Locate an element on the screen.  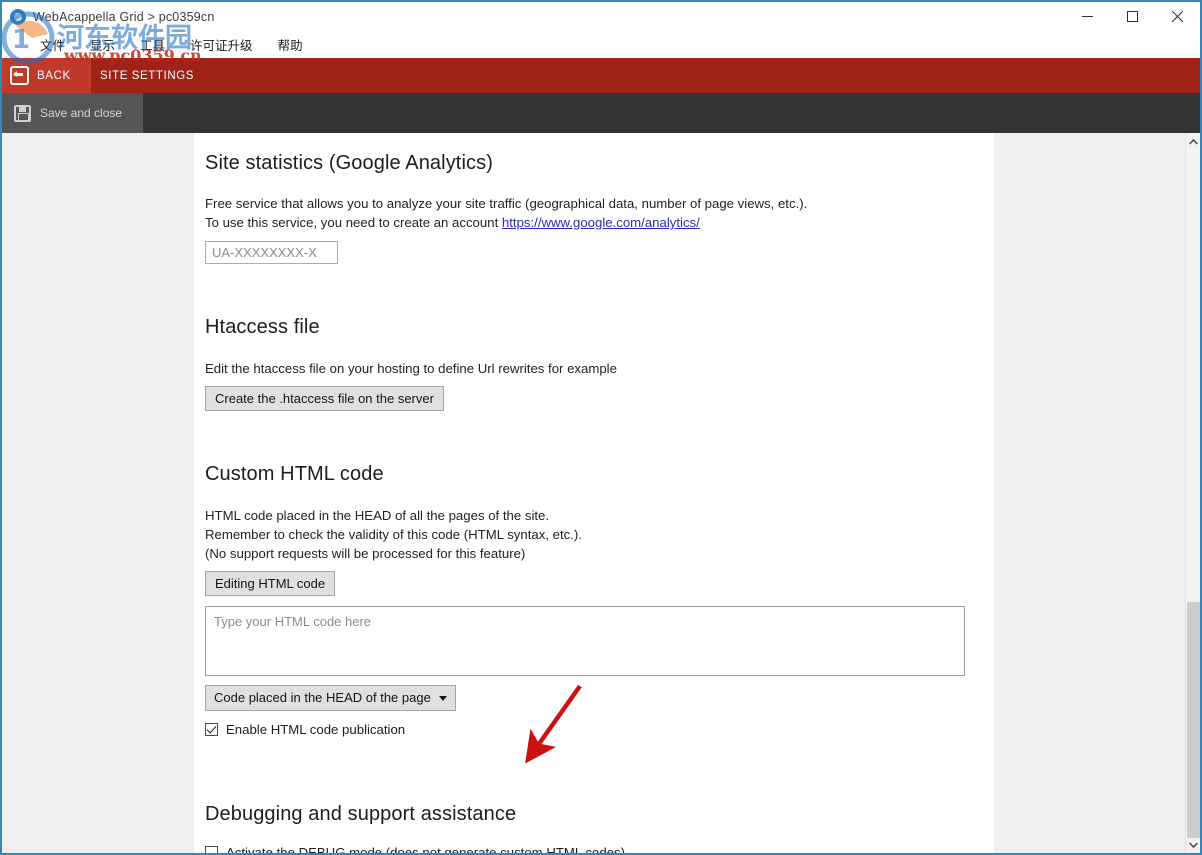
menu-item-display: 显示 is located at coordinates (102, 44).